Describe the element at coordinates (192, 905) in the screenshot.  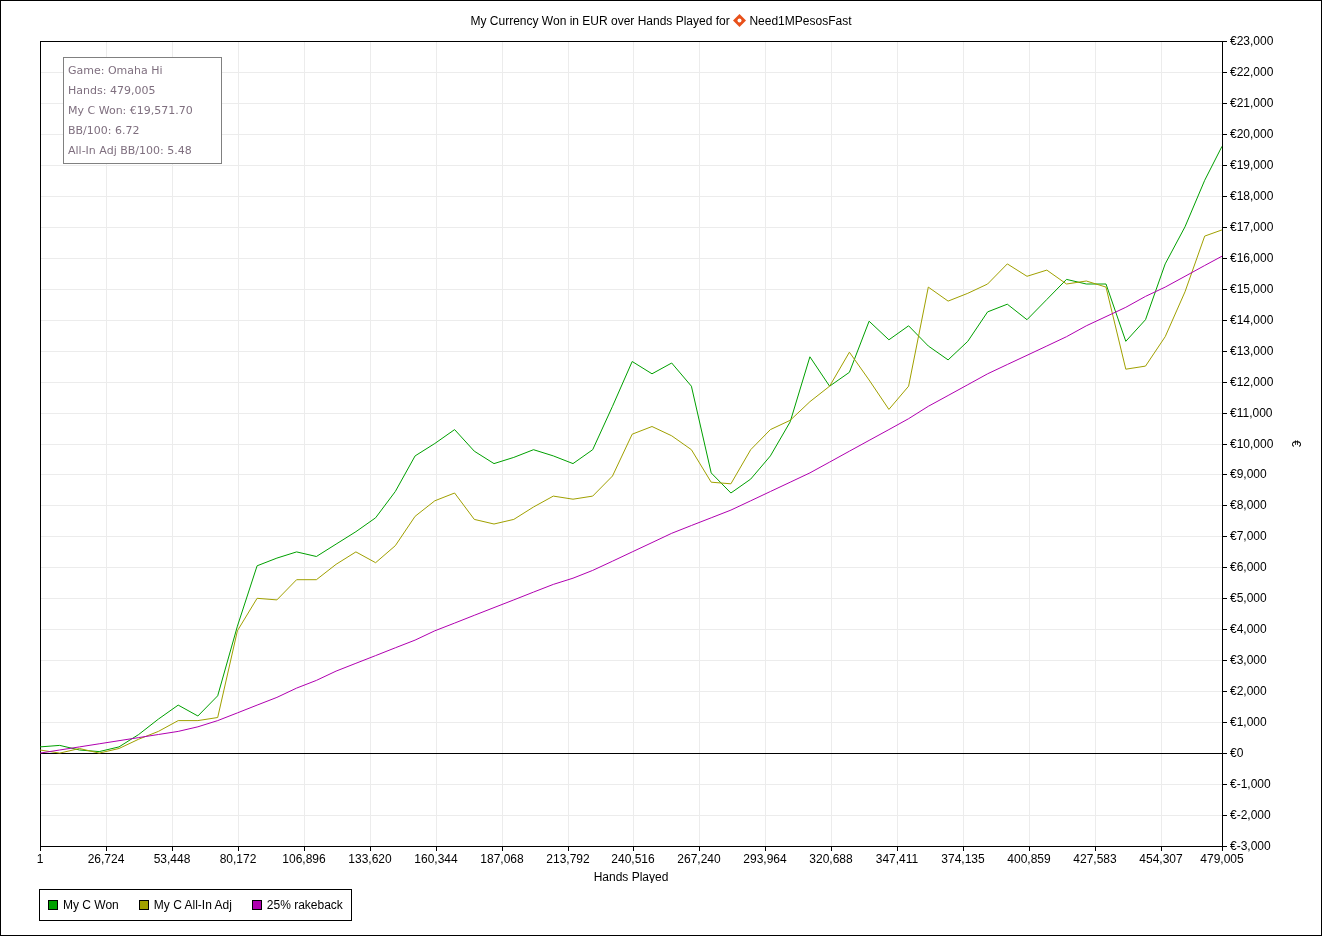
I see `legend-label: My C All-In Adj` at that location.